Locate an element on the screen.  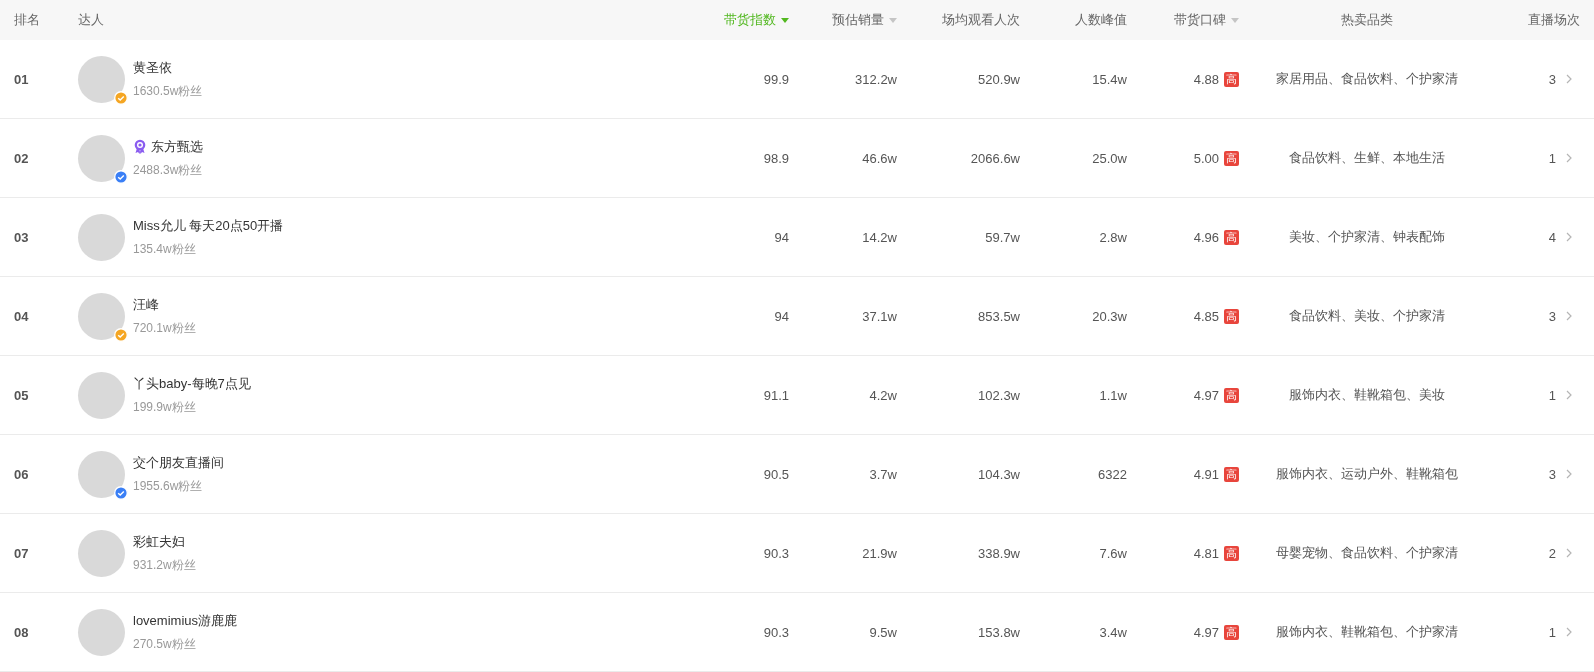
follower-count: 931.2w粉丝 is located at coordinates (164, 565).